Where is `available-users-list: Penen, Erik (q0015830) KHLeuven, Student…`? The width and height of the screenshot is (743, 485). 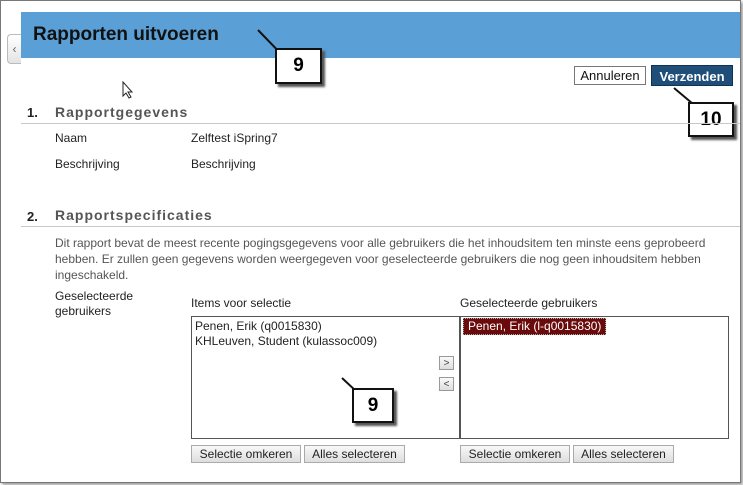 available-users-list: Penen, Erik (q0015830) KHLeuven, Student… is located at coordinates (325, 377).